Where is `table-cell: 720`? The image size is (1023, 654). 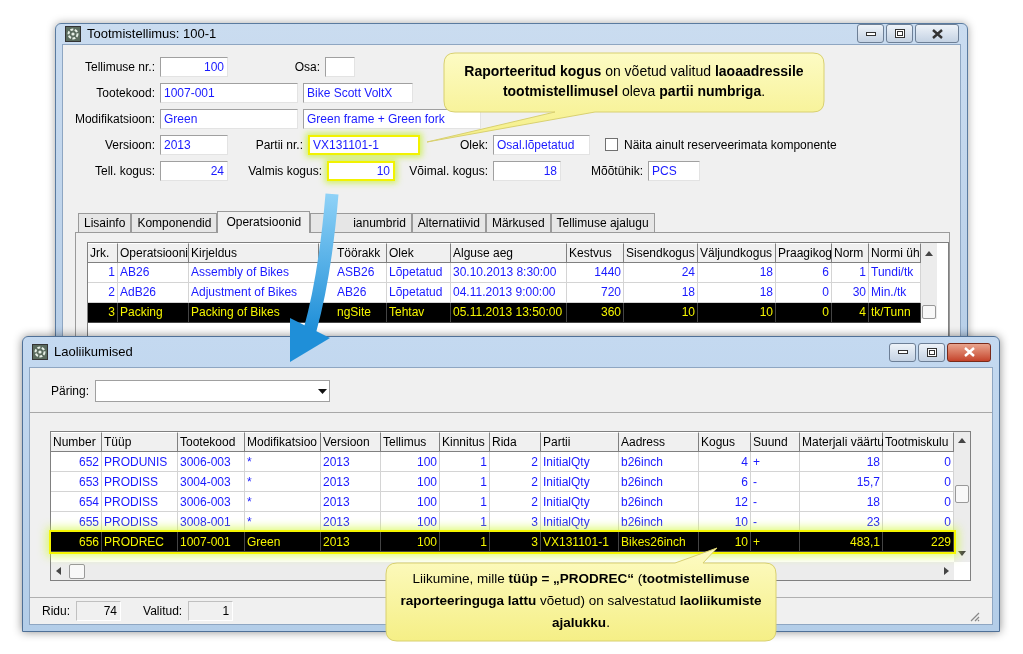 table-cell: 720 is located at coordinates (595, 292).